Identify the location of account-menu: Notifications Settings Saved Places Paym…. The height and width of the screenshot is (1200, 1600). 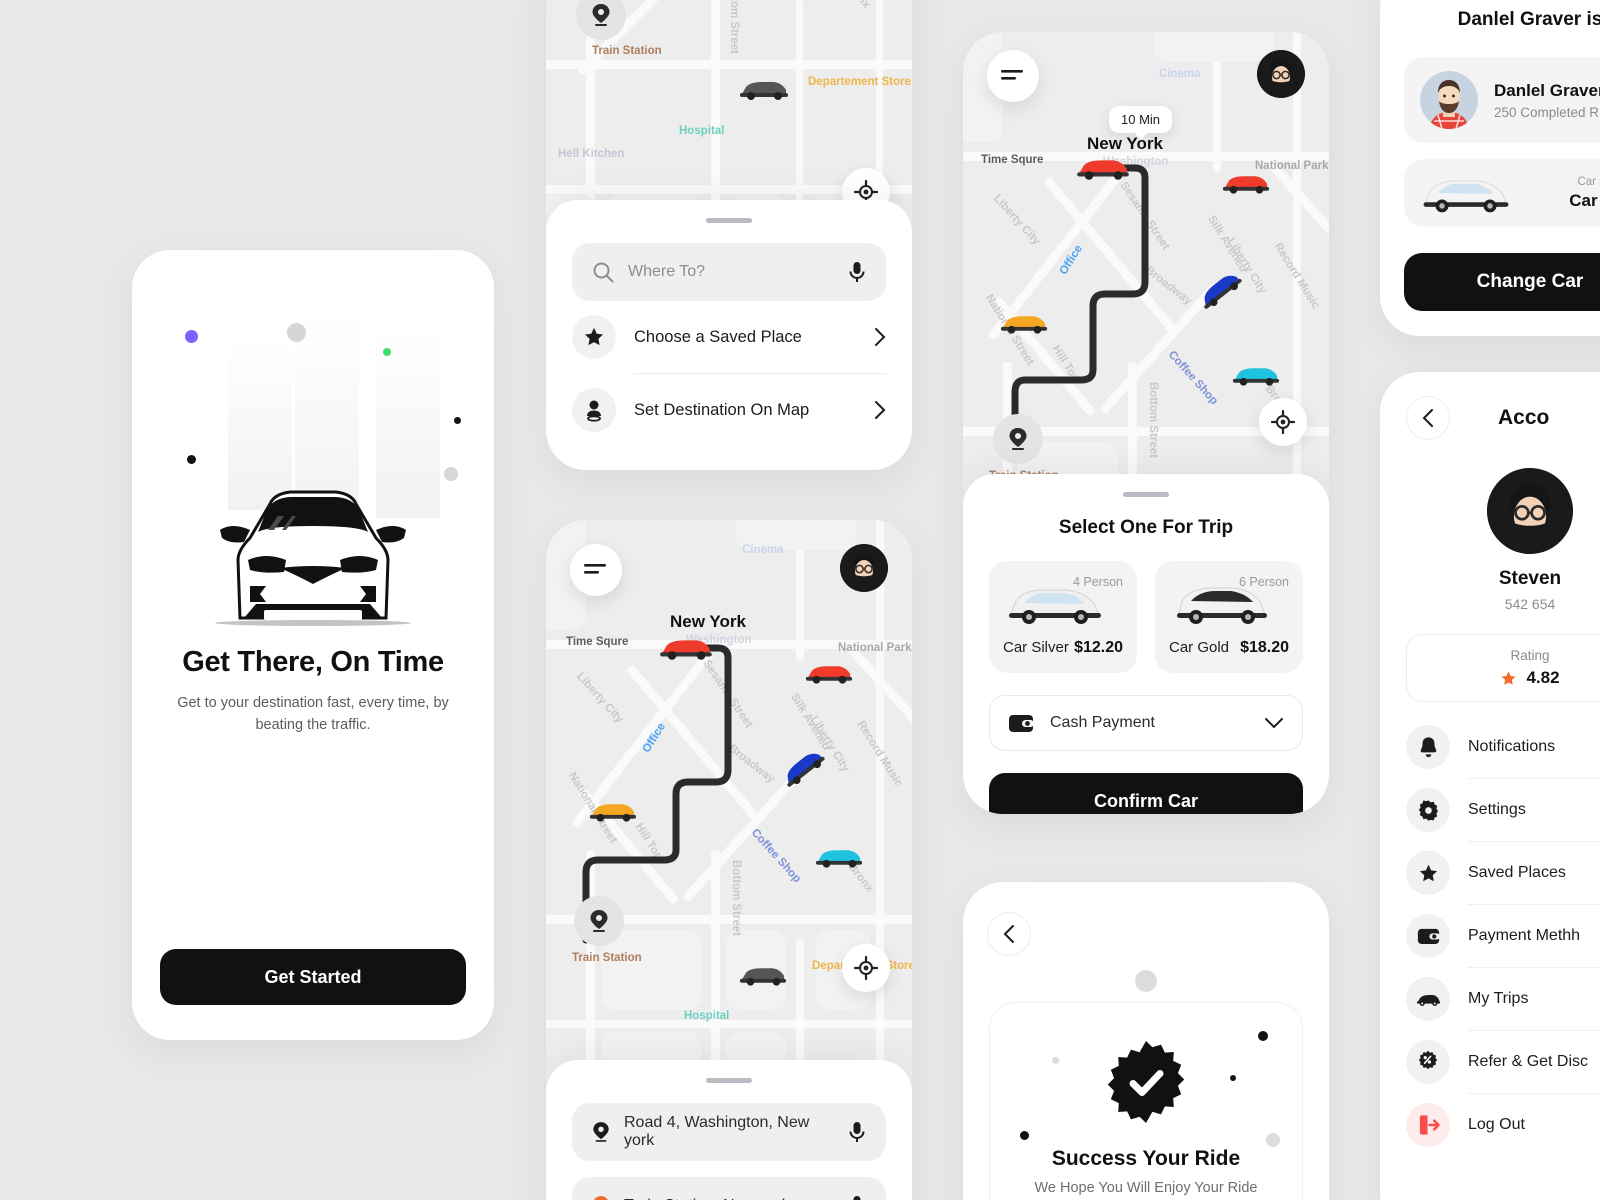
(1503, 936).